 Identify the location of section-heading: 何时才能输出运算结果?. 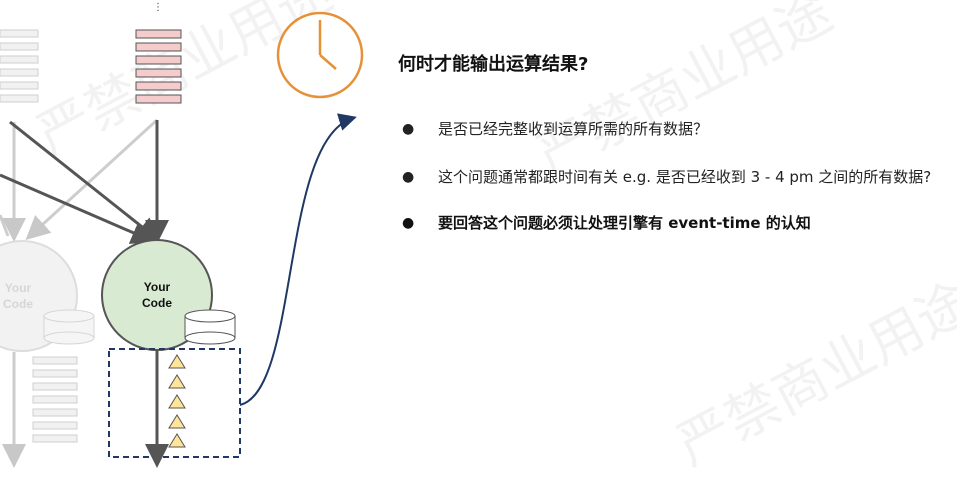
(493, 64).